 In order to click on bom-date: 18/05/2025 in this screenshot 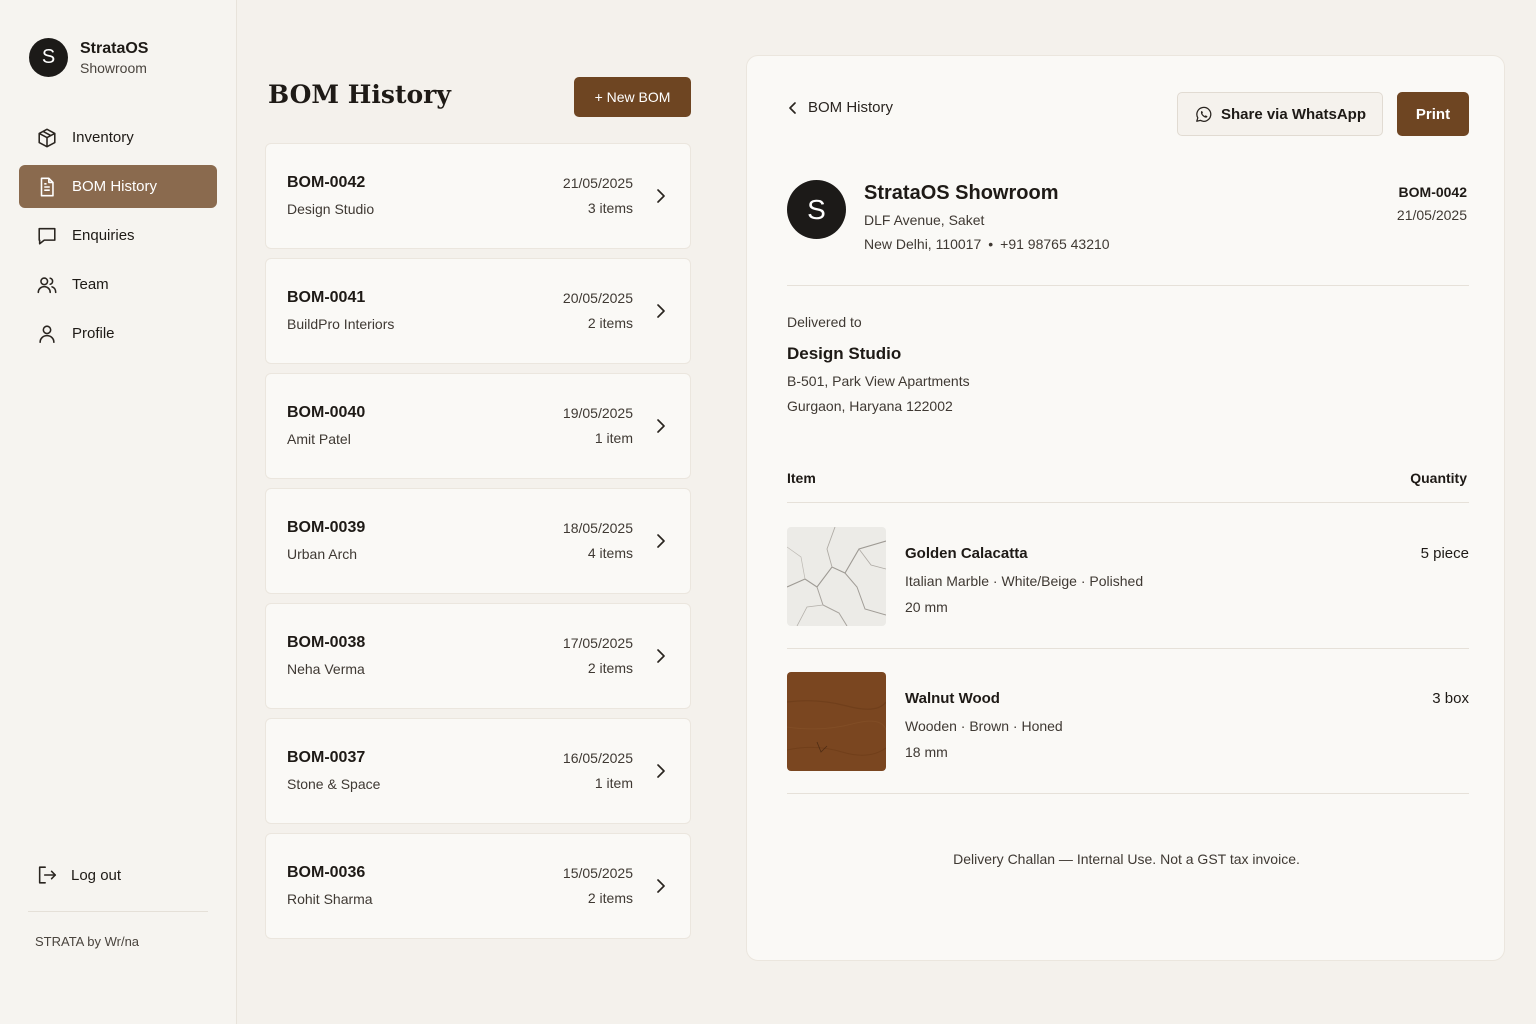, I will do `click(597, 528)`.